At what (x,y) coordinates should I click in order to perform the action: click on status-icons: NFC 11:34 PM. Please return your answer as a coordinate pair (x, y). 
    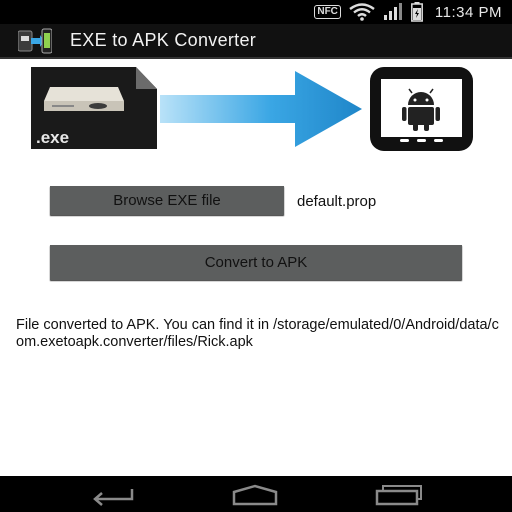
    Looking at the image, I should click on (408, 12).